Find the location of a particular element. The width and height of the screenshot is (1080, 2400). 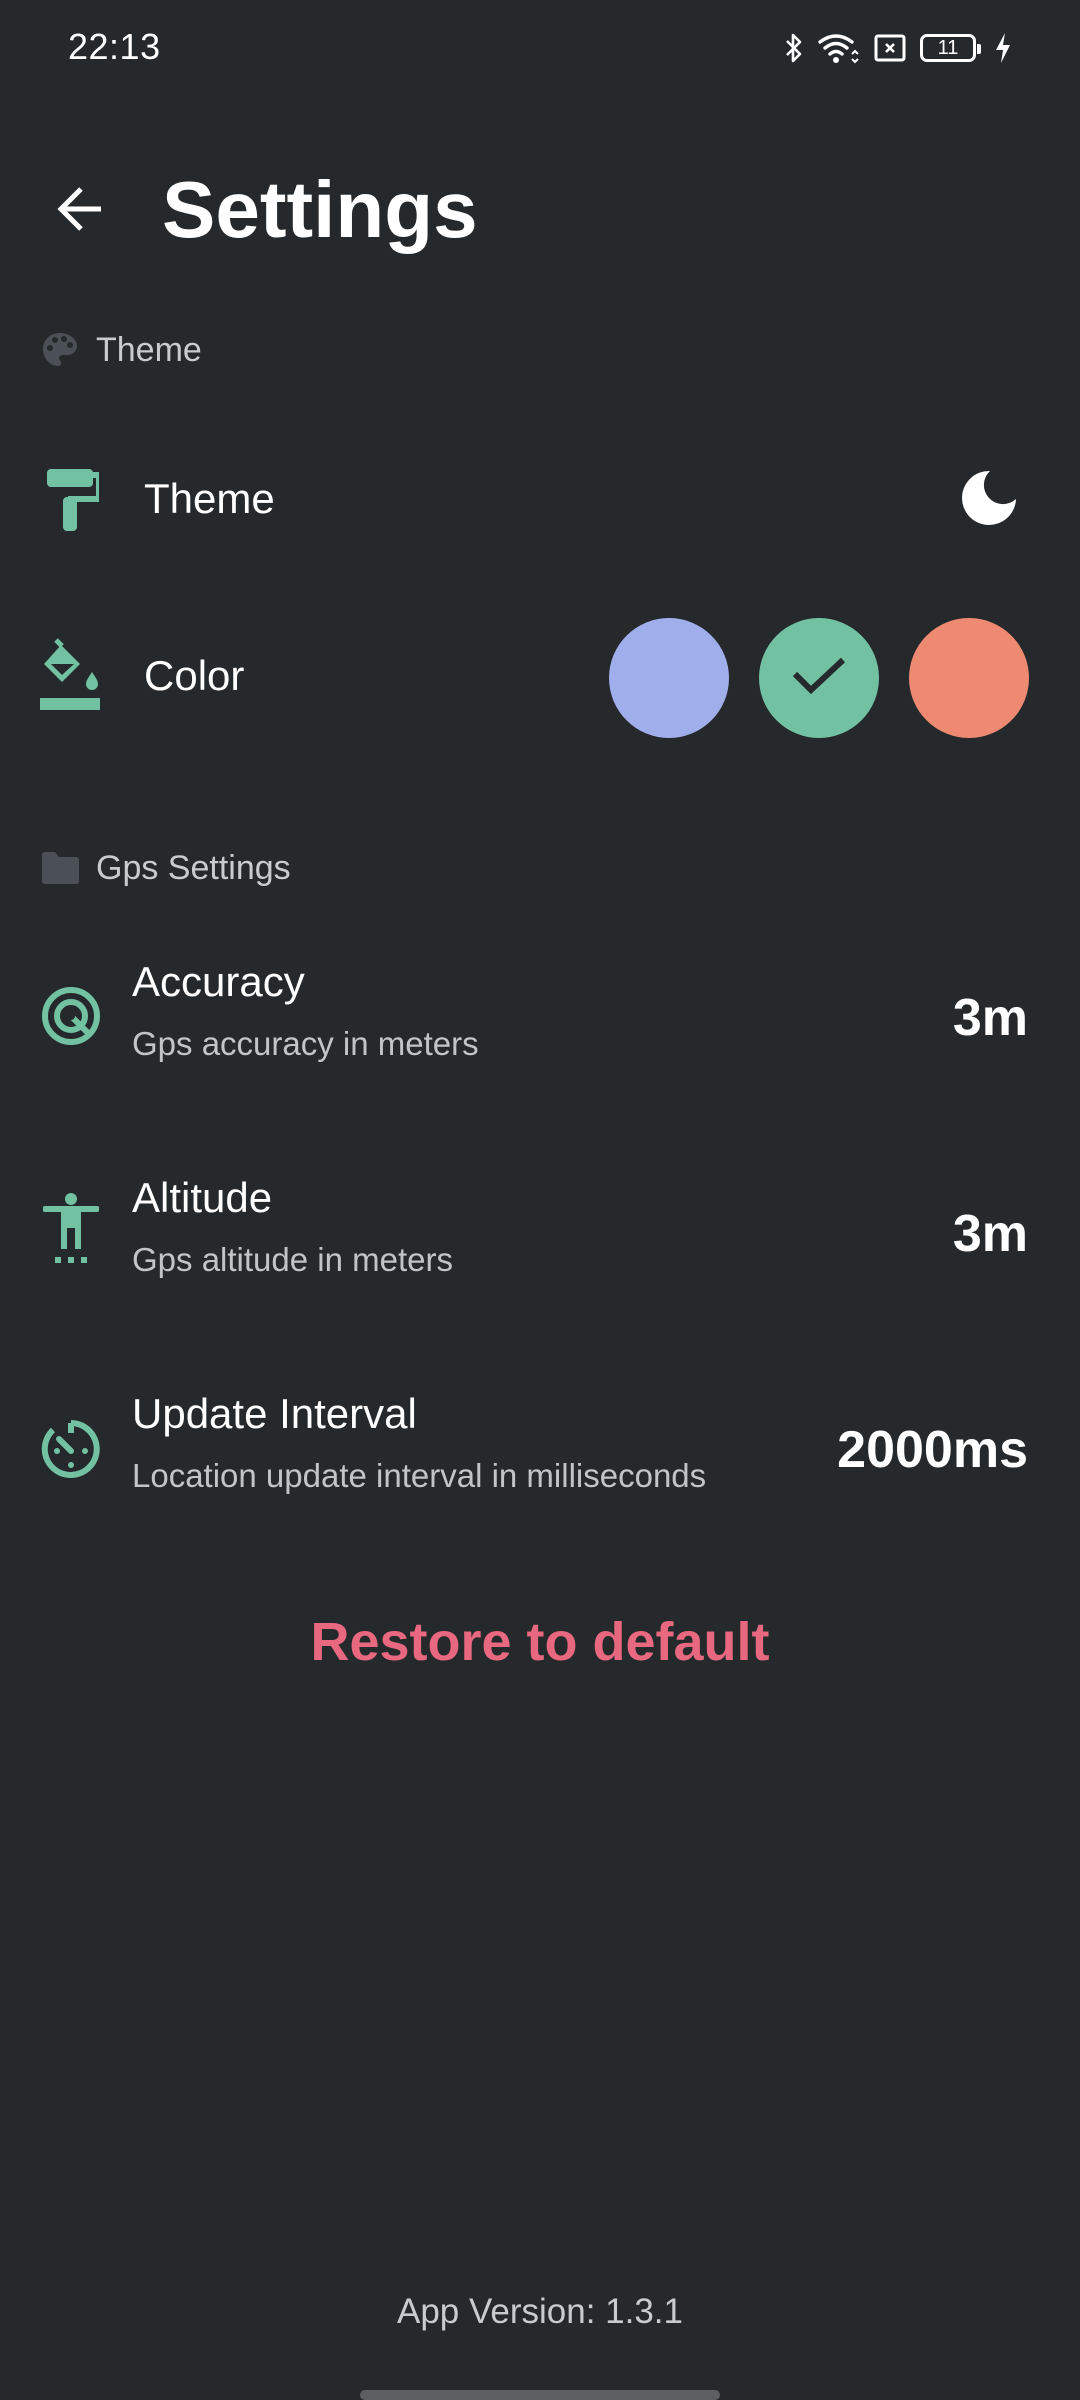

pref-title: Accuracy is located at coordinates (218, 981).